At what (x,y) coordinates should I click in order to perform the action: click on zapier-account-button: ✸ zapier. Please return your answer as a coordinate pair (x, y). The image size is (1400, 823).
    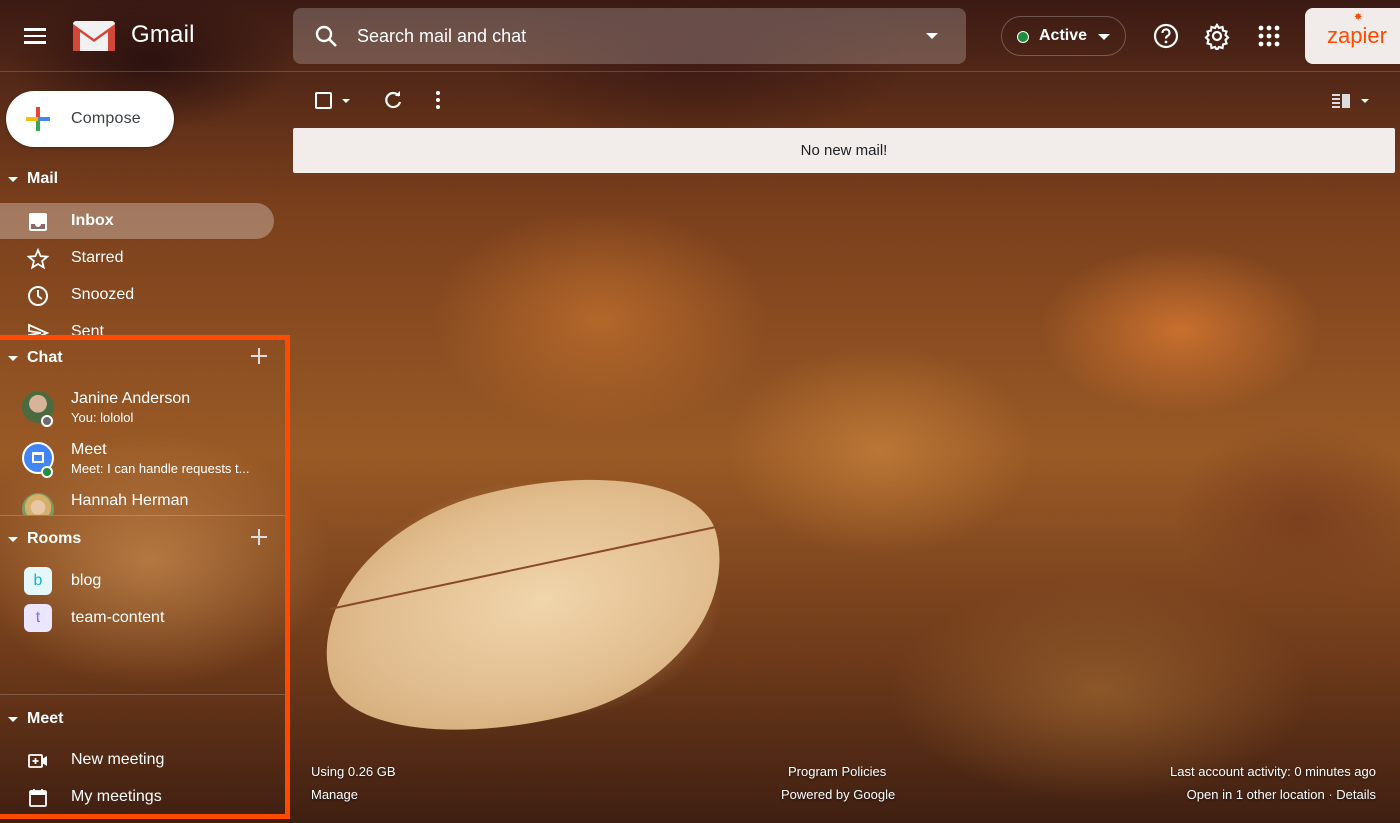
    Looking at the image, I should click on (1352, 36).